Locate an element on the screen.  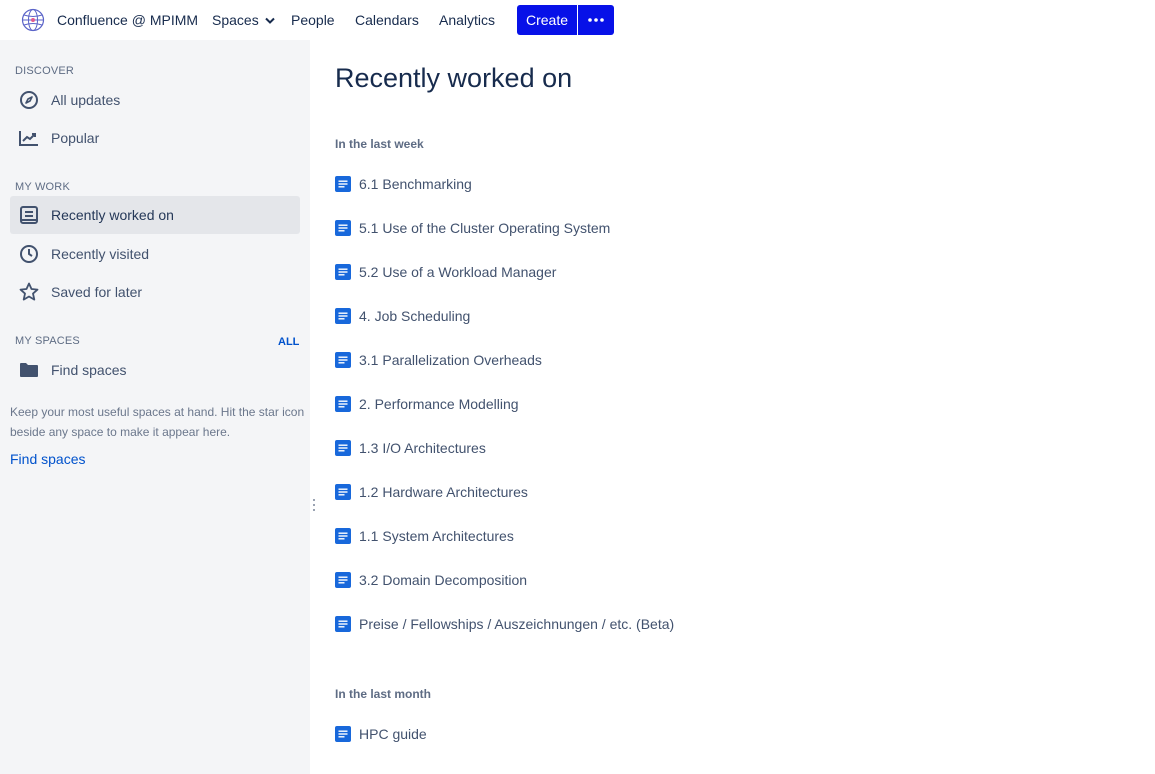
recent-page-title: 3.2 Domain Decomposition is located at coordinates (443, 580).